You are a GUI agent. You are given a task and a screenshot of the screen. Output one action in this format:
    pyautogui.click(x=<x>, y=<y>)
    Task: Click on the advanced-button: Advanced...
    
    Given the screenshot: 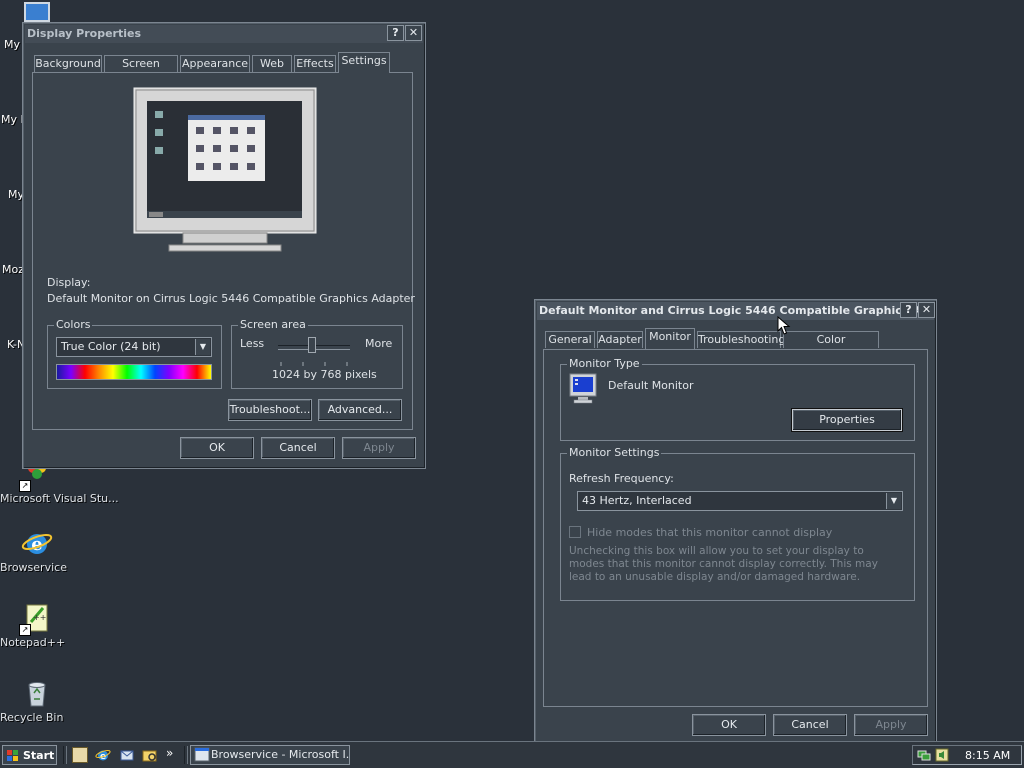 What is the action you would take?
    pyautogui.click(x=360, y=410)
    